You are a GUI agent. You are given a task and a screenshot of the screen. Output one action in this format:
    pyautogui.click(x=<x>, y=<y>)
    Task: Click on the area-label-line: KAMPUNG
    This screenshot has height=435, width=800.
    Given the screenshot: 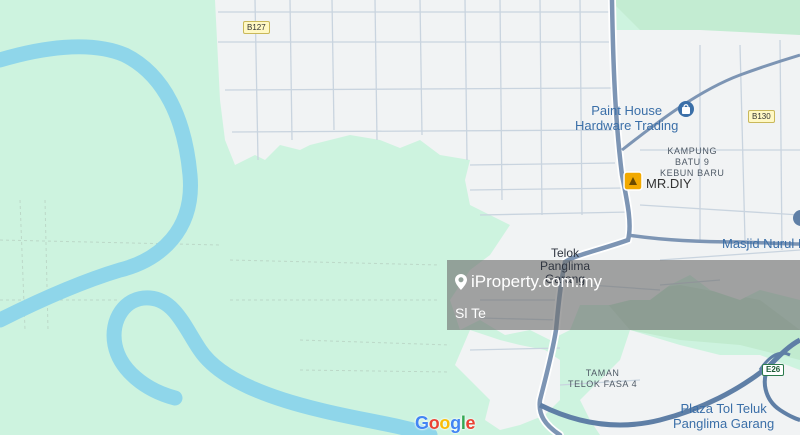 What is the action you would take?
    pyautogui.click(x=692, y=151)
    